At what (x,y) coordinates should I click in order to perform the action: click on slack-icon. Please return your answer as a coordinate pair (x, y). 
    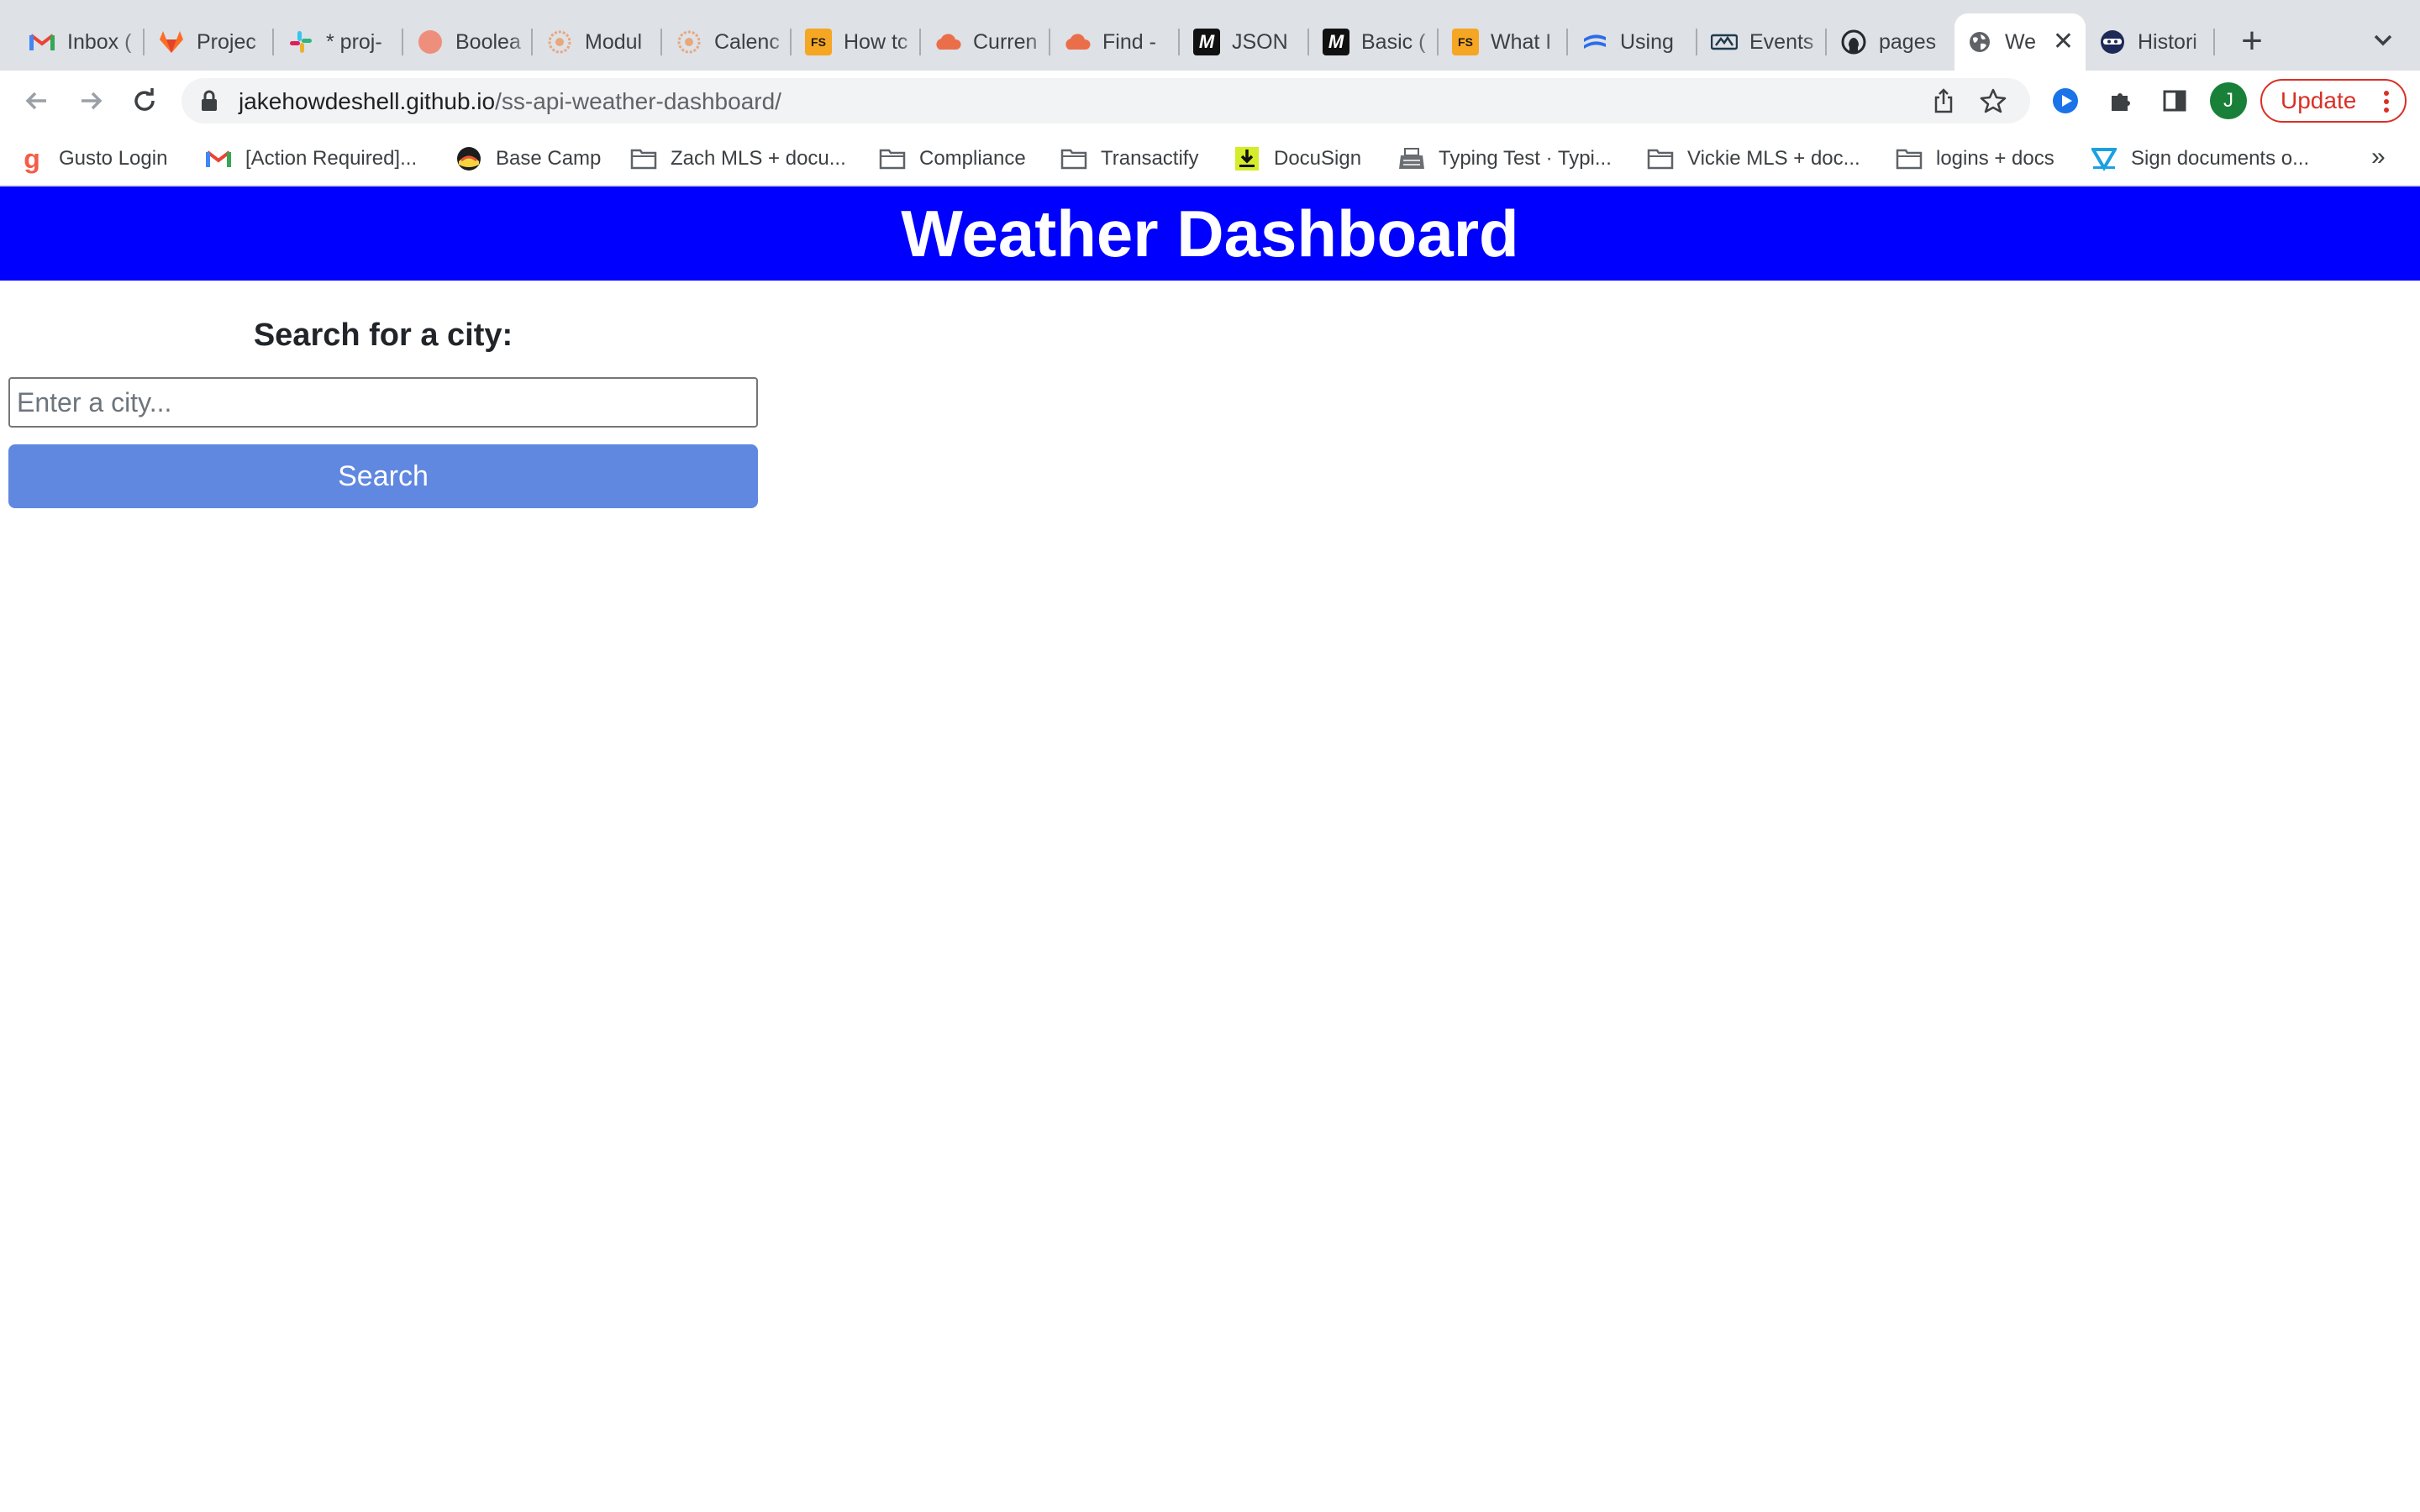
    Looking at the image, I should click on (300, 42).